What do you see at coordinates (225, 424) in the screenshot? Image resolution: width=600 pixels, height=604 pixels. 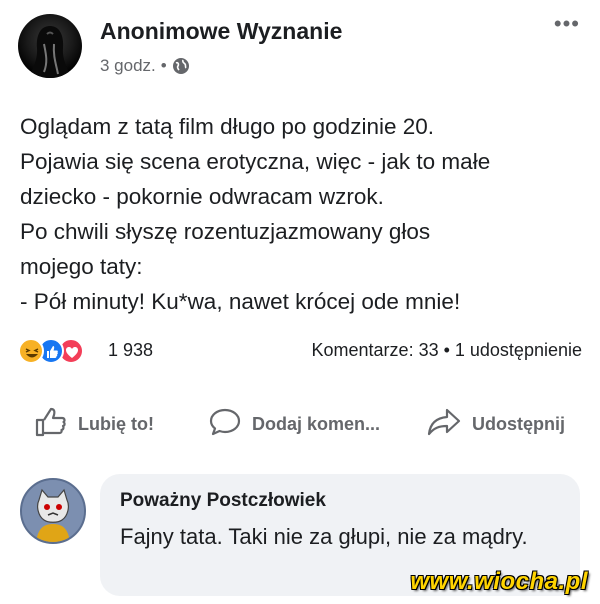 I see `comment-bubble-icon` at bounding box center [225, 424].